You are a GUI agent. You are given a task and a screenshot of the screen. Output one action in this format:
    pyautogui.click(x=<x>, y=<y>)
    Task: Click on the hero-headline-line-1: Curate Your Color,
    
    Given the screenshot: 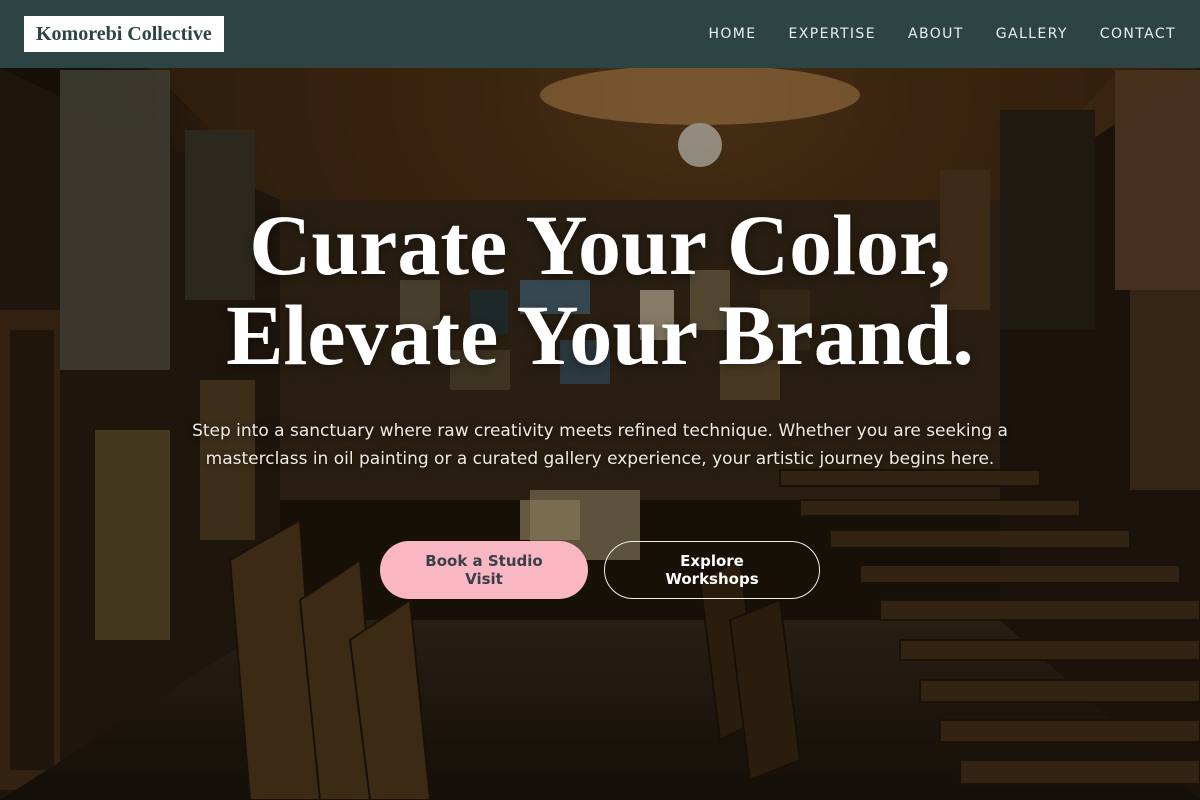 What is the action you would take?
    pyautogui.click(x=600, y=245)
    